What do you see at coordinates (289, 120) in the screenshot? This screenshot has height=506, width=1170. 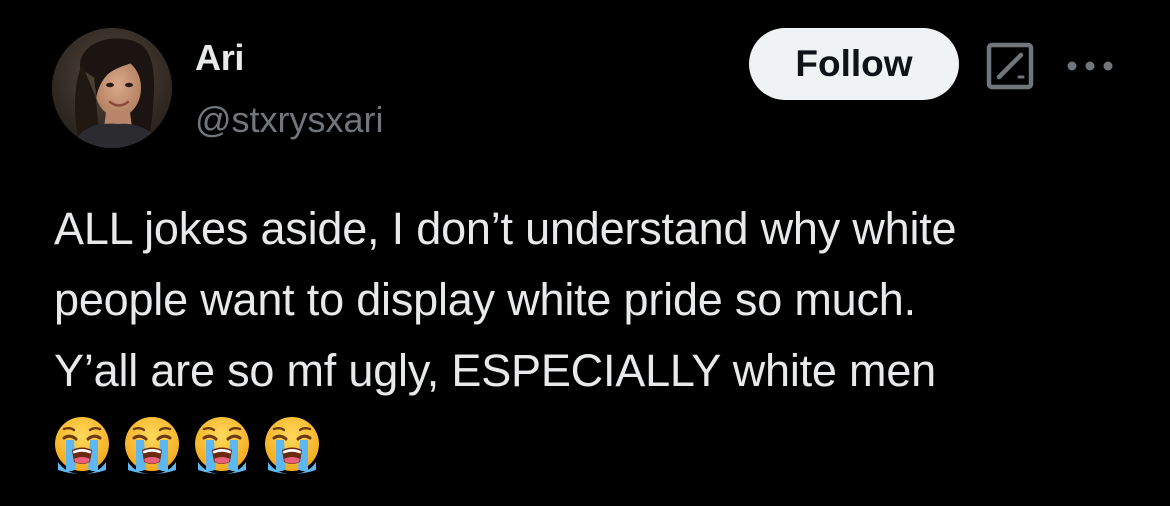 I see `author-handle: @stxrysxari` at bounding box center [289, 120].